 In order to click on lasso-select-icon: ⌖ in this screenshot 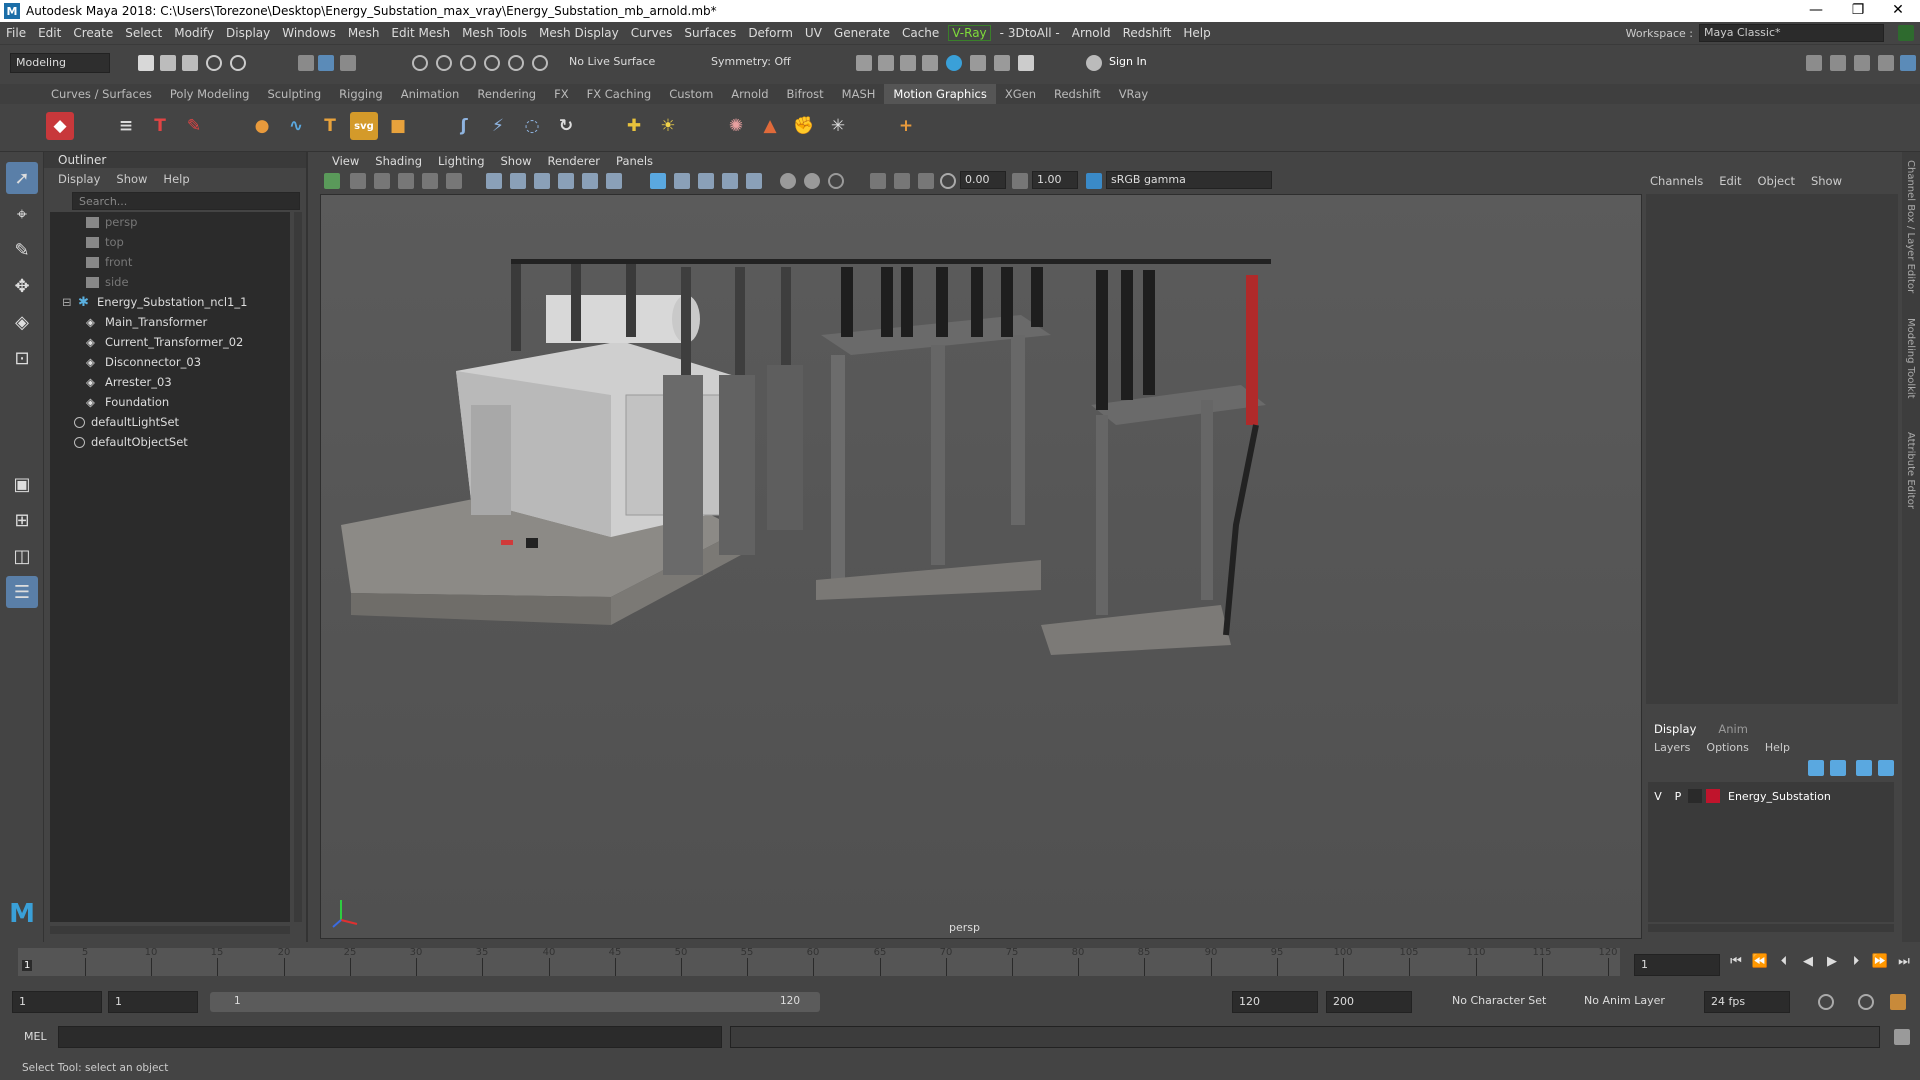, I will do `click(22, 214)`.